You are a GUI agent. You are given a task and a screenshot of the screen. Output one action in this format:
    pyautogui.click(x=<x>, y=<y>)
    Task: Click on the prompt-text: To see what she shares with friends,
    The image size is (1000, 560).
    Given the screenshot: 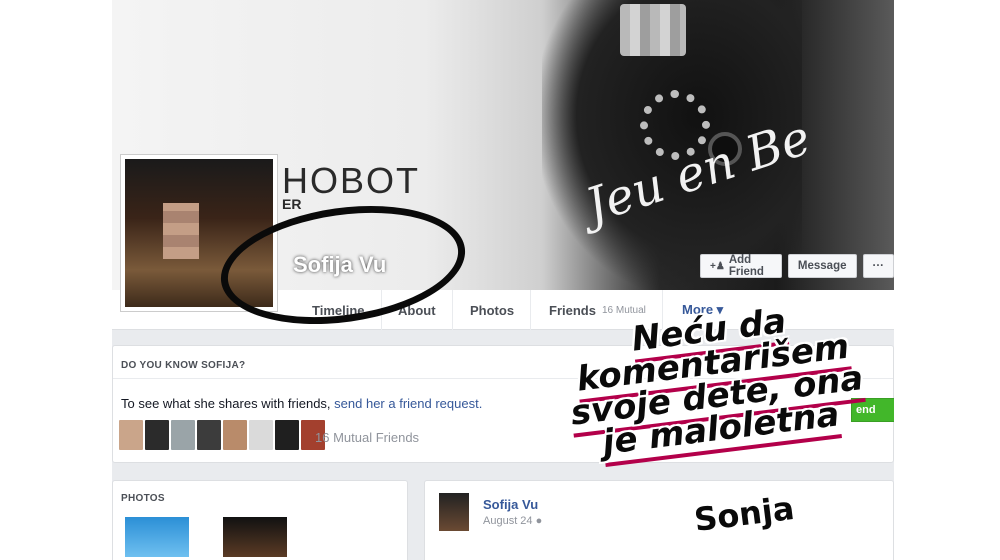 What is the action you would take?
    pyautogui.click(x=228, y=403)
    